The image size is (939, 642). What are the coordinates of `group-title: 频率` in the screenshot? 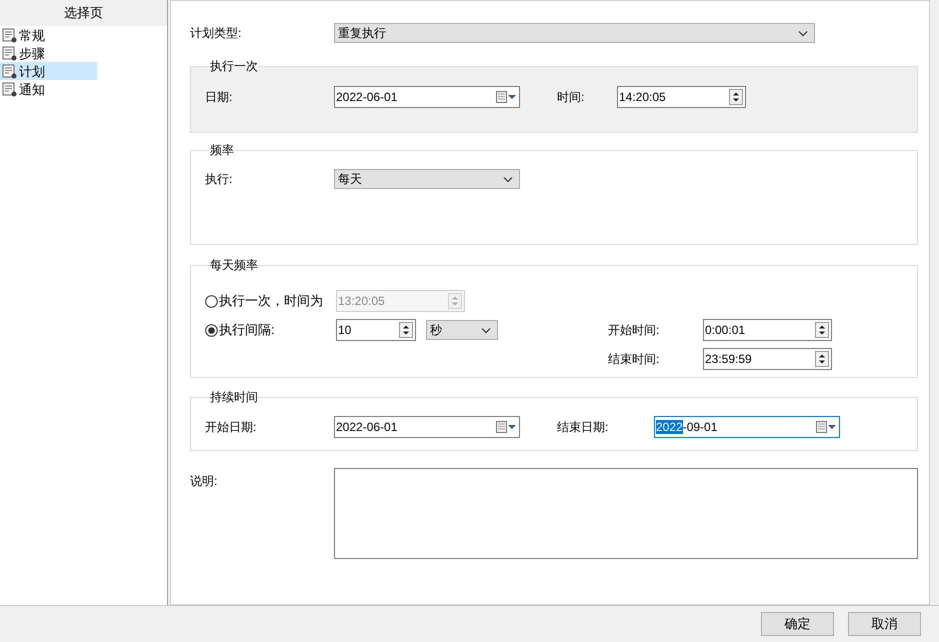 It's located at (222, 150).